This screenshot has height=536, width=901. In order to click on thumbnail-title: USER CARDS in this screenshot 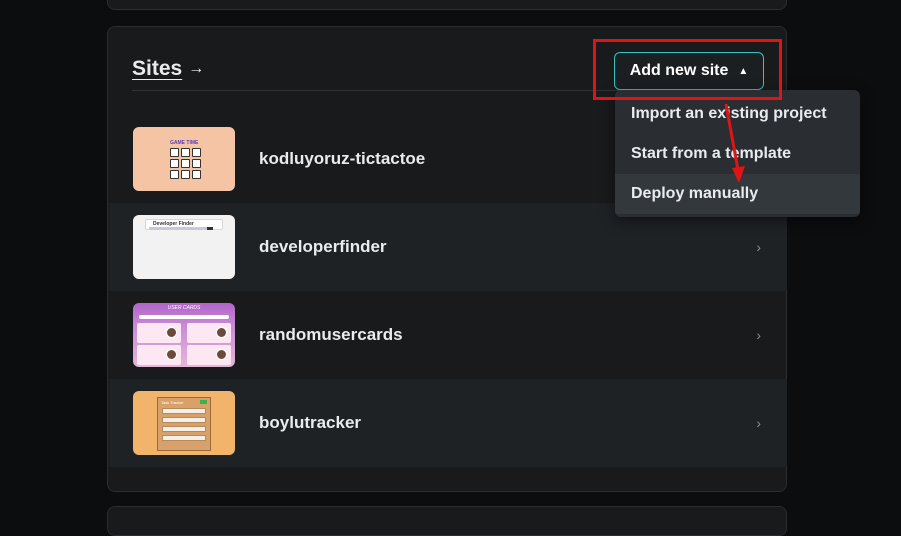, I will do `click(184, 308)`.